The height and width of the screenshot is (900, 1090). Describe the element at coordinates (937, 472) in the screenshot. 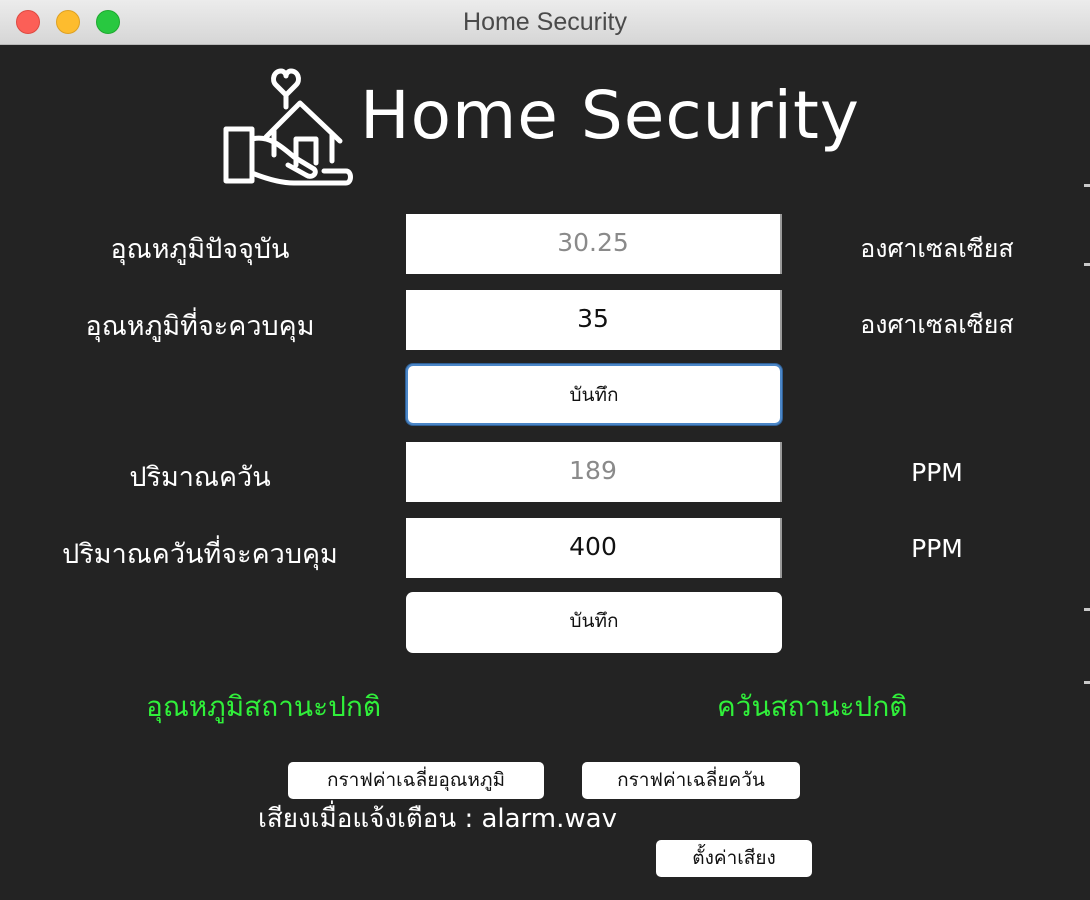

I see `current-smoke-unit: PPM` at that location.